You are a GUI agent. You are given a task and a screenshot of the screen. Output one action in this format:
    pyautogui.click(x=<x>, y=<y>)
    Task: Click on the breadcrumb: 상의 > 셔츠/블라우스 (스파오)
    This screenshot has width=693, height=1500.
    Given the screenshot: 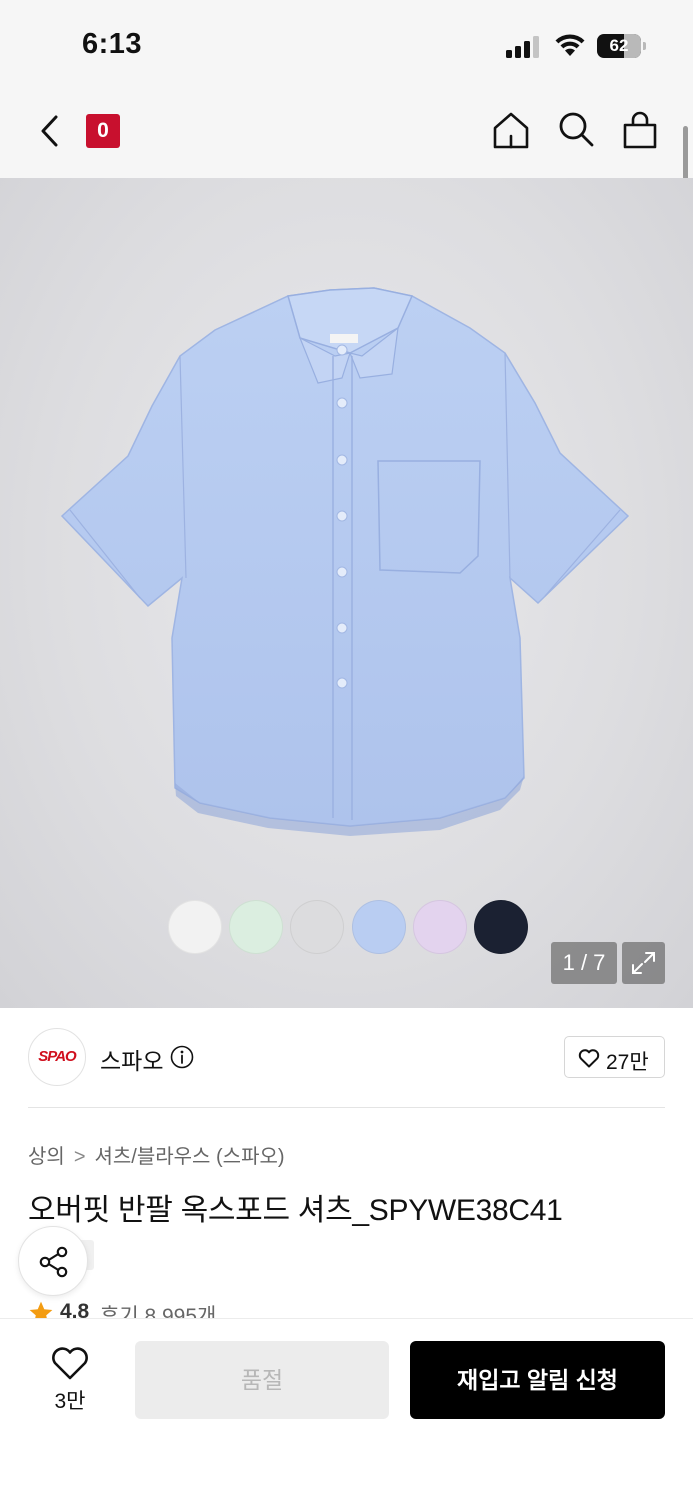 What is the action you would take?
    pyautogui.click(x=156, y=1154)
    